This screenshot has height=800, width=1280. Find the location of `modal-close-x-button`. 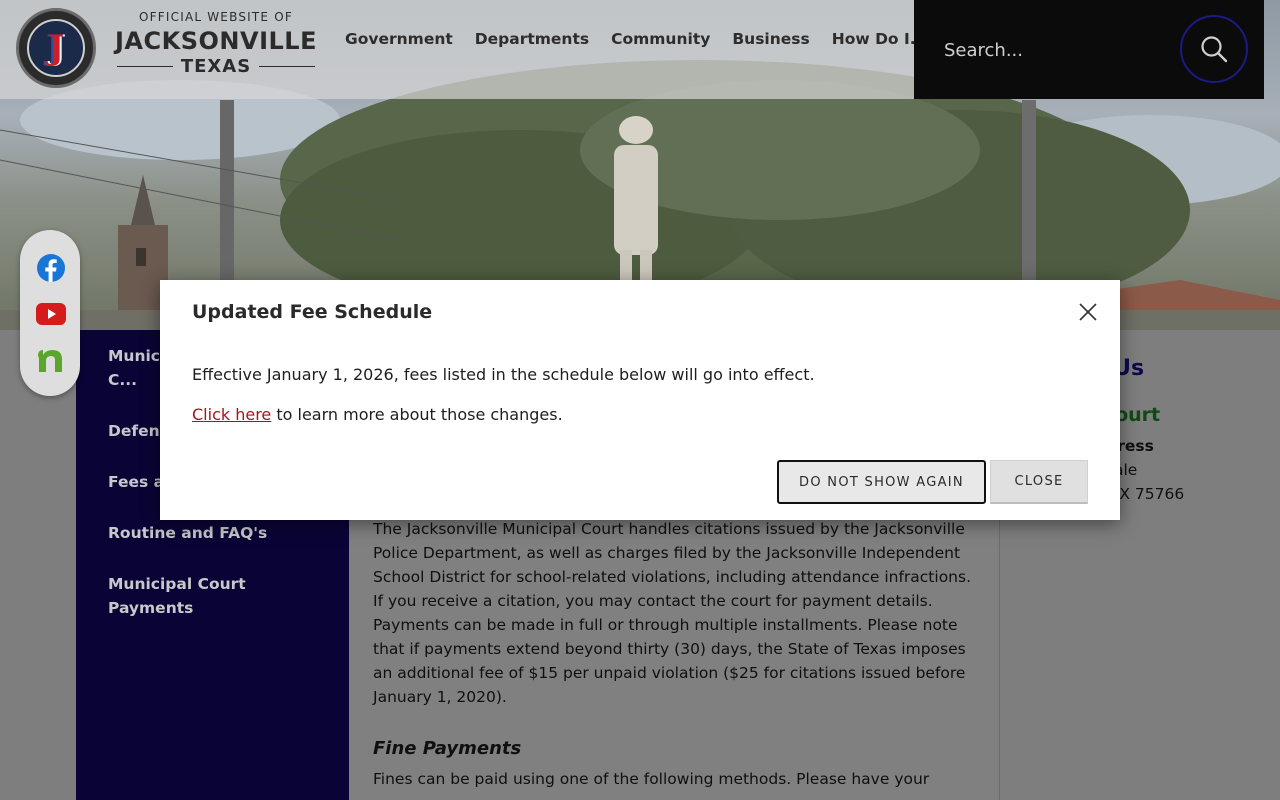

modal-close-x-button is located at coordinates (1088, 312).